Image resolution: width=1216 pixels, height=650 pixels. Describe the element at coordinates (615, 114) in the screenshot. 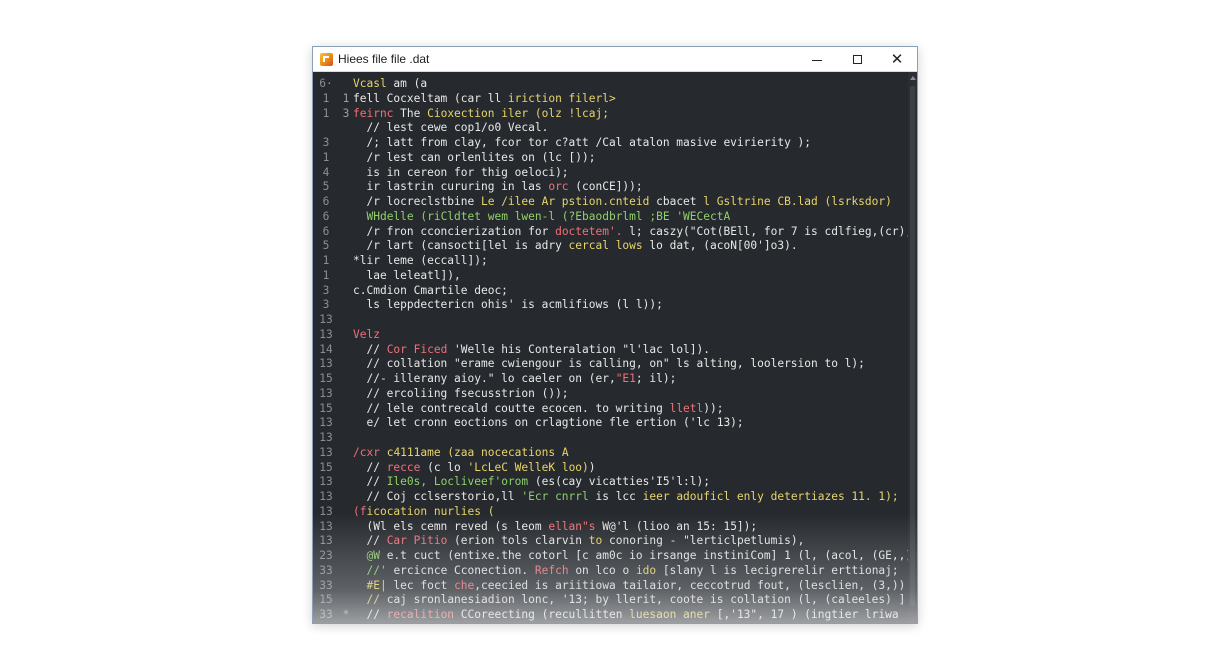

I see `code-line: 1 3 feirnc The Cioxection iler (olz !lcaj;` at that location.